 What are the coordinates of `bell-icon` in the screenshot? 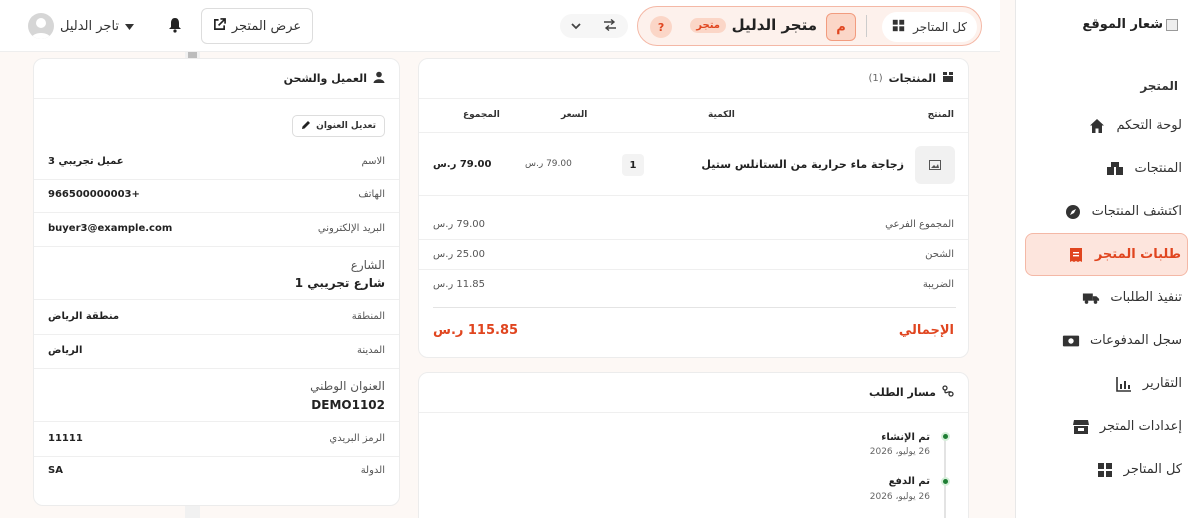 It's located at (174, 25).